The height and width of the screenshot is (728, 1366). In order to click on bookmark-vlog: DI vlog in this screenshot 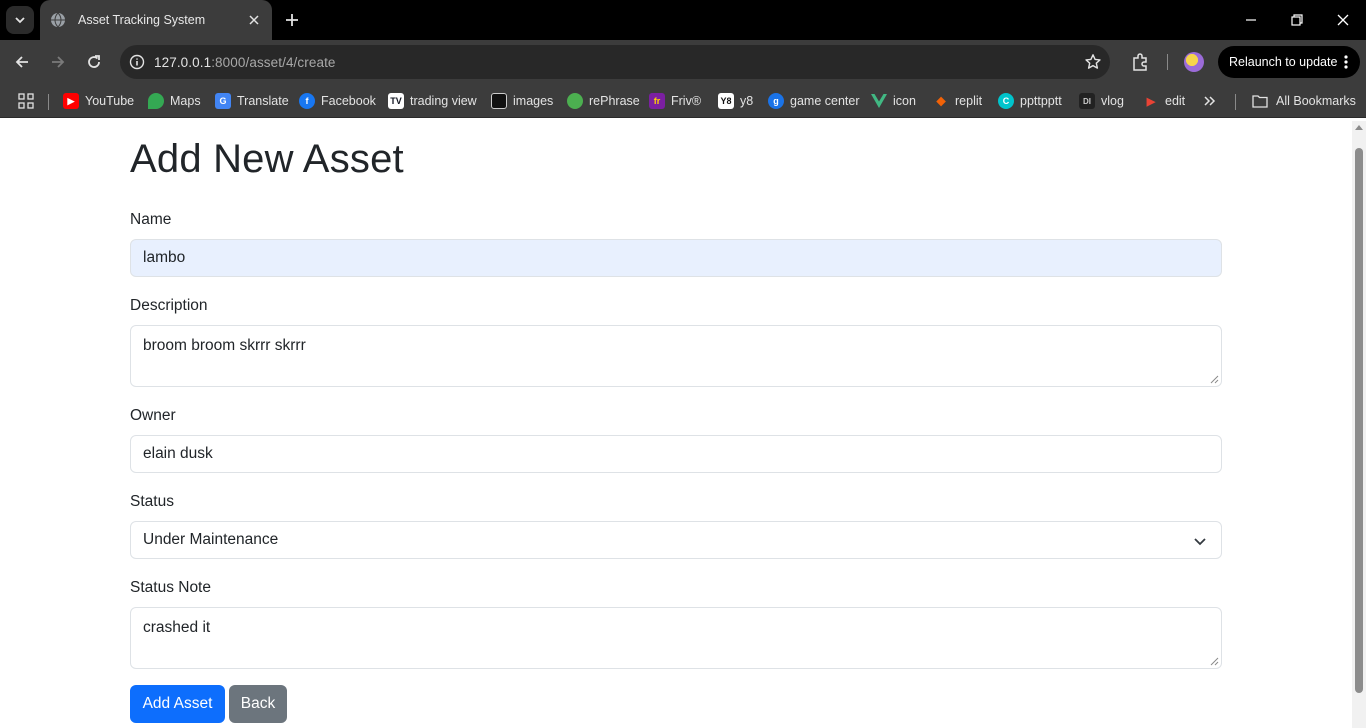, I will do `click(1101, 101)`.